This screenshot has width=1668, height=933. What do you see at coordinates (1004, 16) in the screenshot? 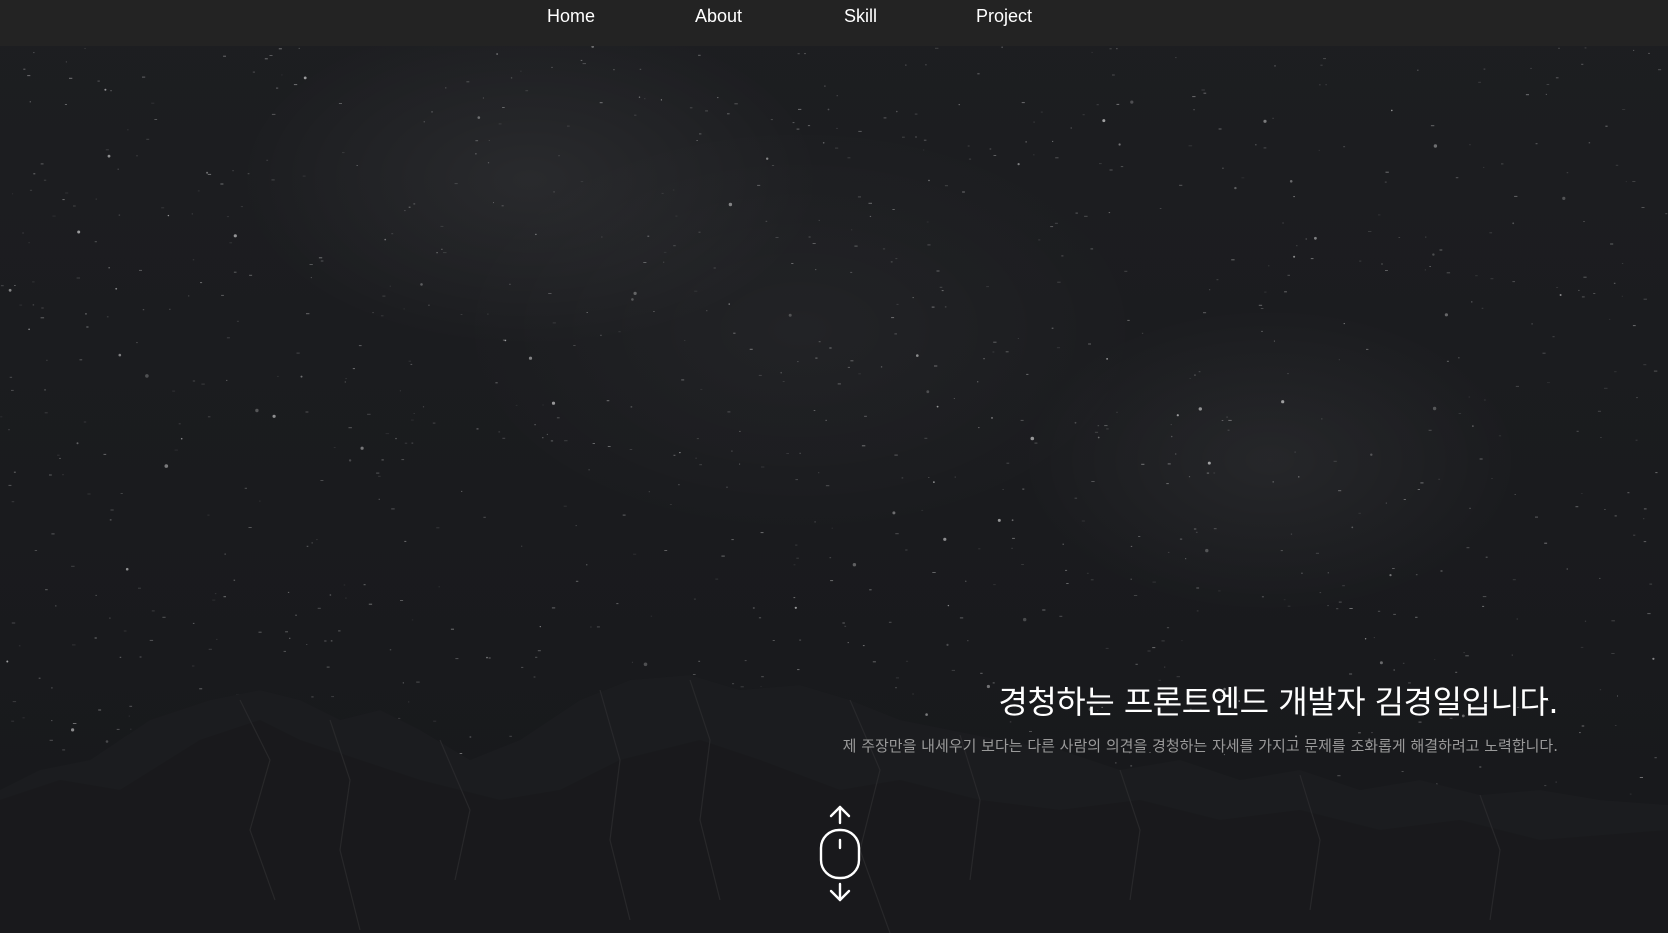
I see `nav-project: Project` at bounding box center [1004, 16].